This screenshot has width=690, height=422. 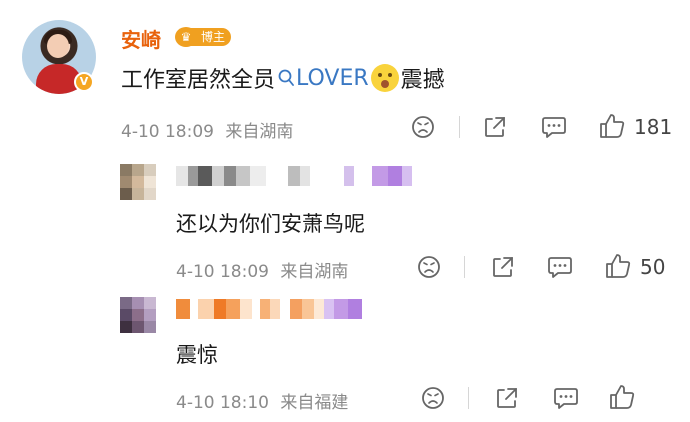 I want to click on topic-link: LOVER, so click(x=322, y=78).